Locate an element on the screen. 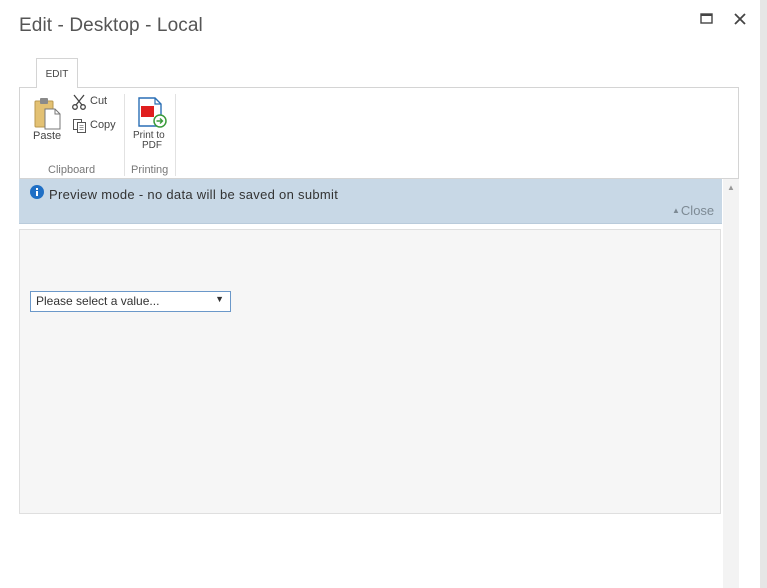 The width and height of the screenshot is (767, 588). close-icon is located at coordinates (740, 19).